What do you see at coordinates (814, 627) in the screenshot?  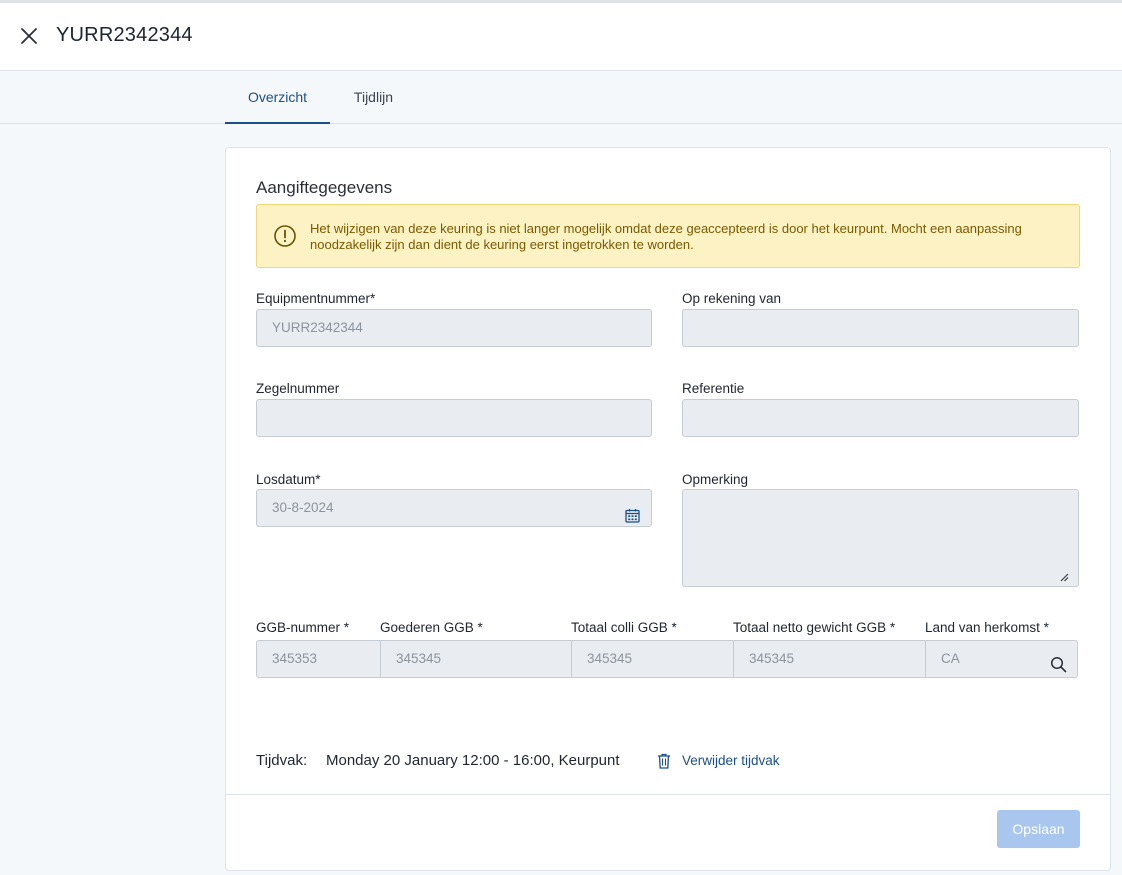 I see `totaal-netto-gewicht-ggb-label: Totaal netto gewicht GGB *` at bounding box center [814, 627].